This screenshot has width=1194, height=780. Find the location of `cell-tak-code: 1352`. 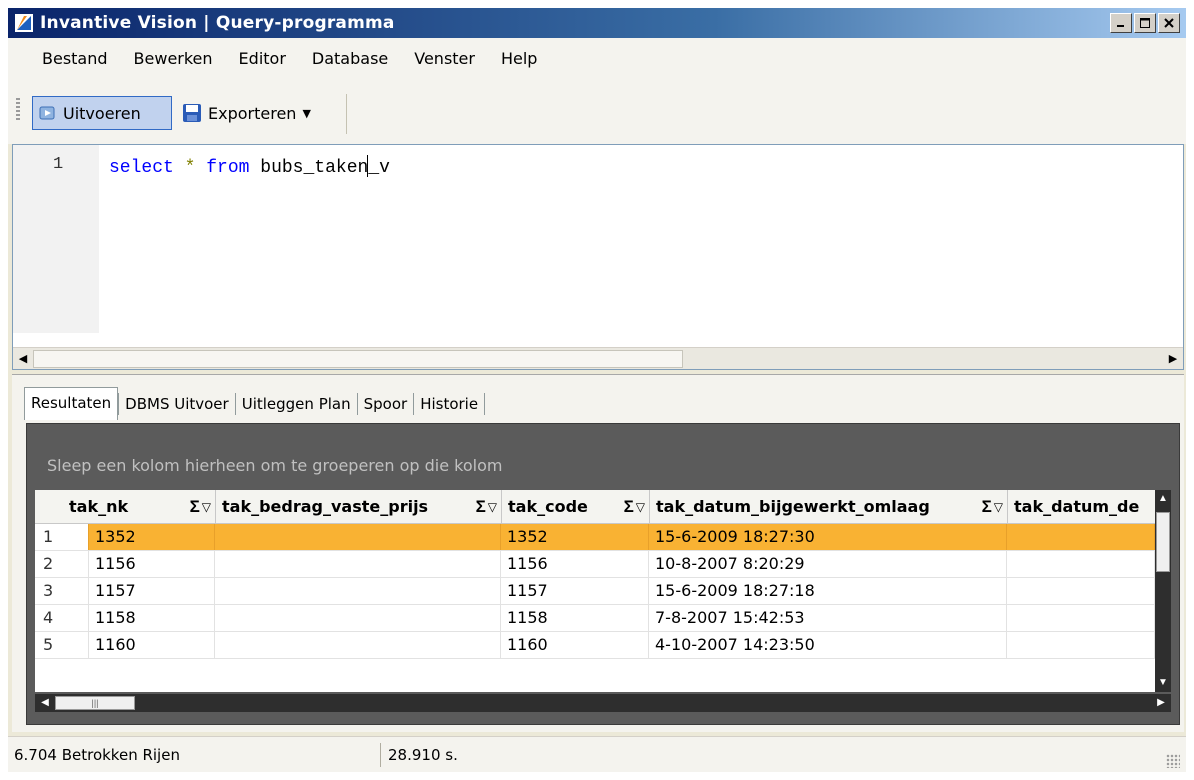

cell-tak-code: 1352 is located at coordinates (575, 537).